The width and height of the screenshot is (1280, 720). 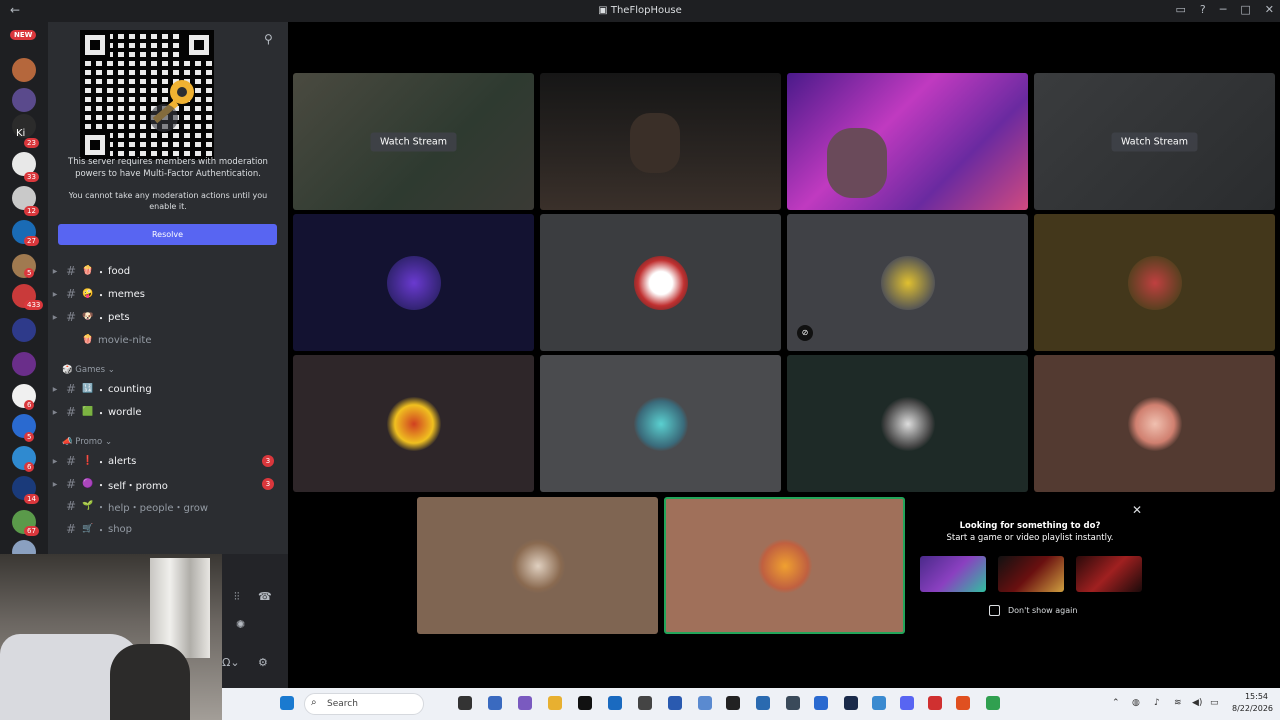 I want to click on steam-icon, so click(x=851, y=703).